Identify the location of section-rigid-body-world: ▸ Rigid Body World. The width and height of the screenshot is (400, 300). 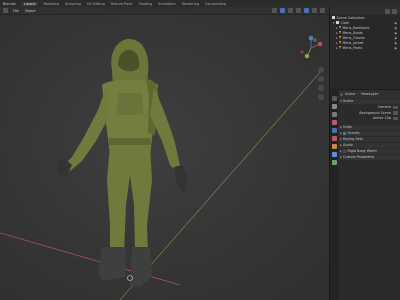
(369, 151).